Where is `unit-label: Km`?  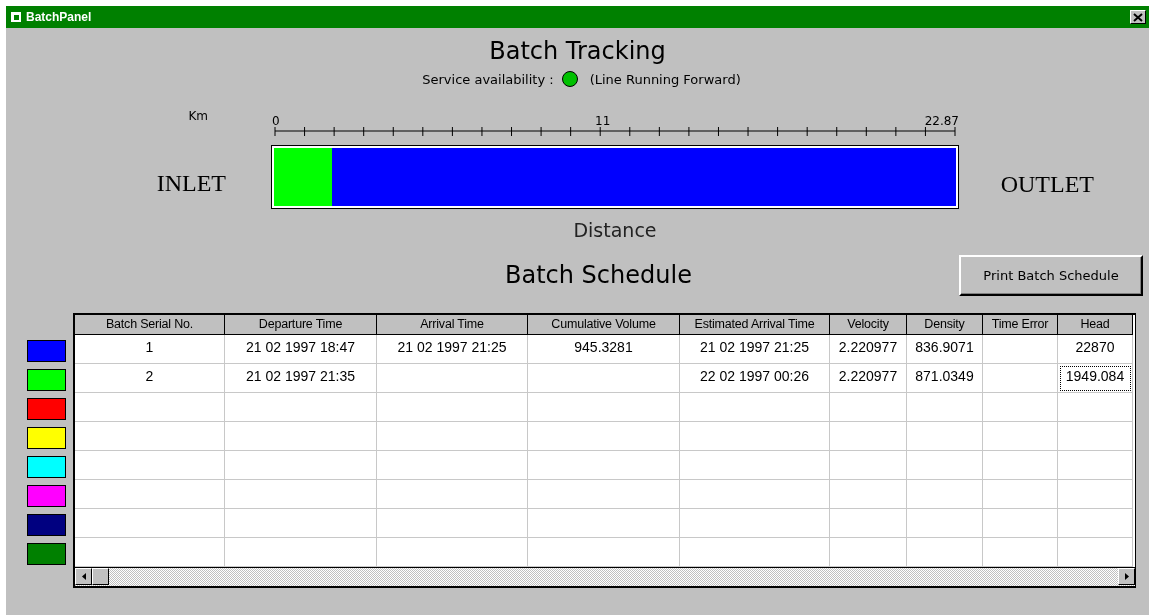
unit-label: Km is located at coordinates (198, 116).